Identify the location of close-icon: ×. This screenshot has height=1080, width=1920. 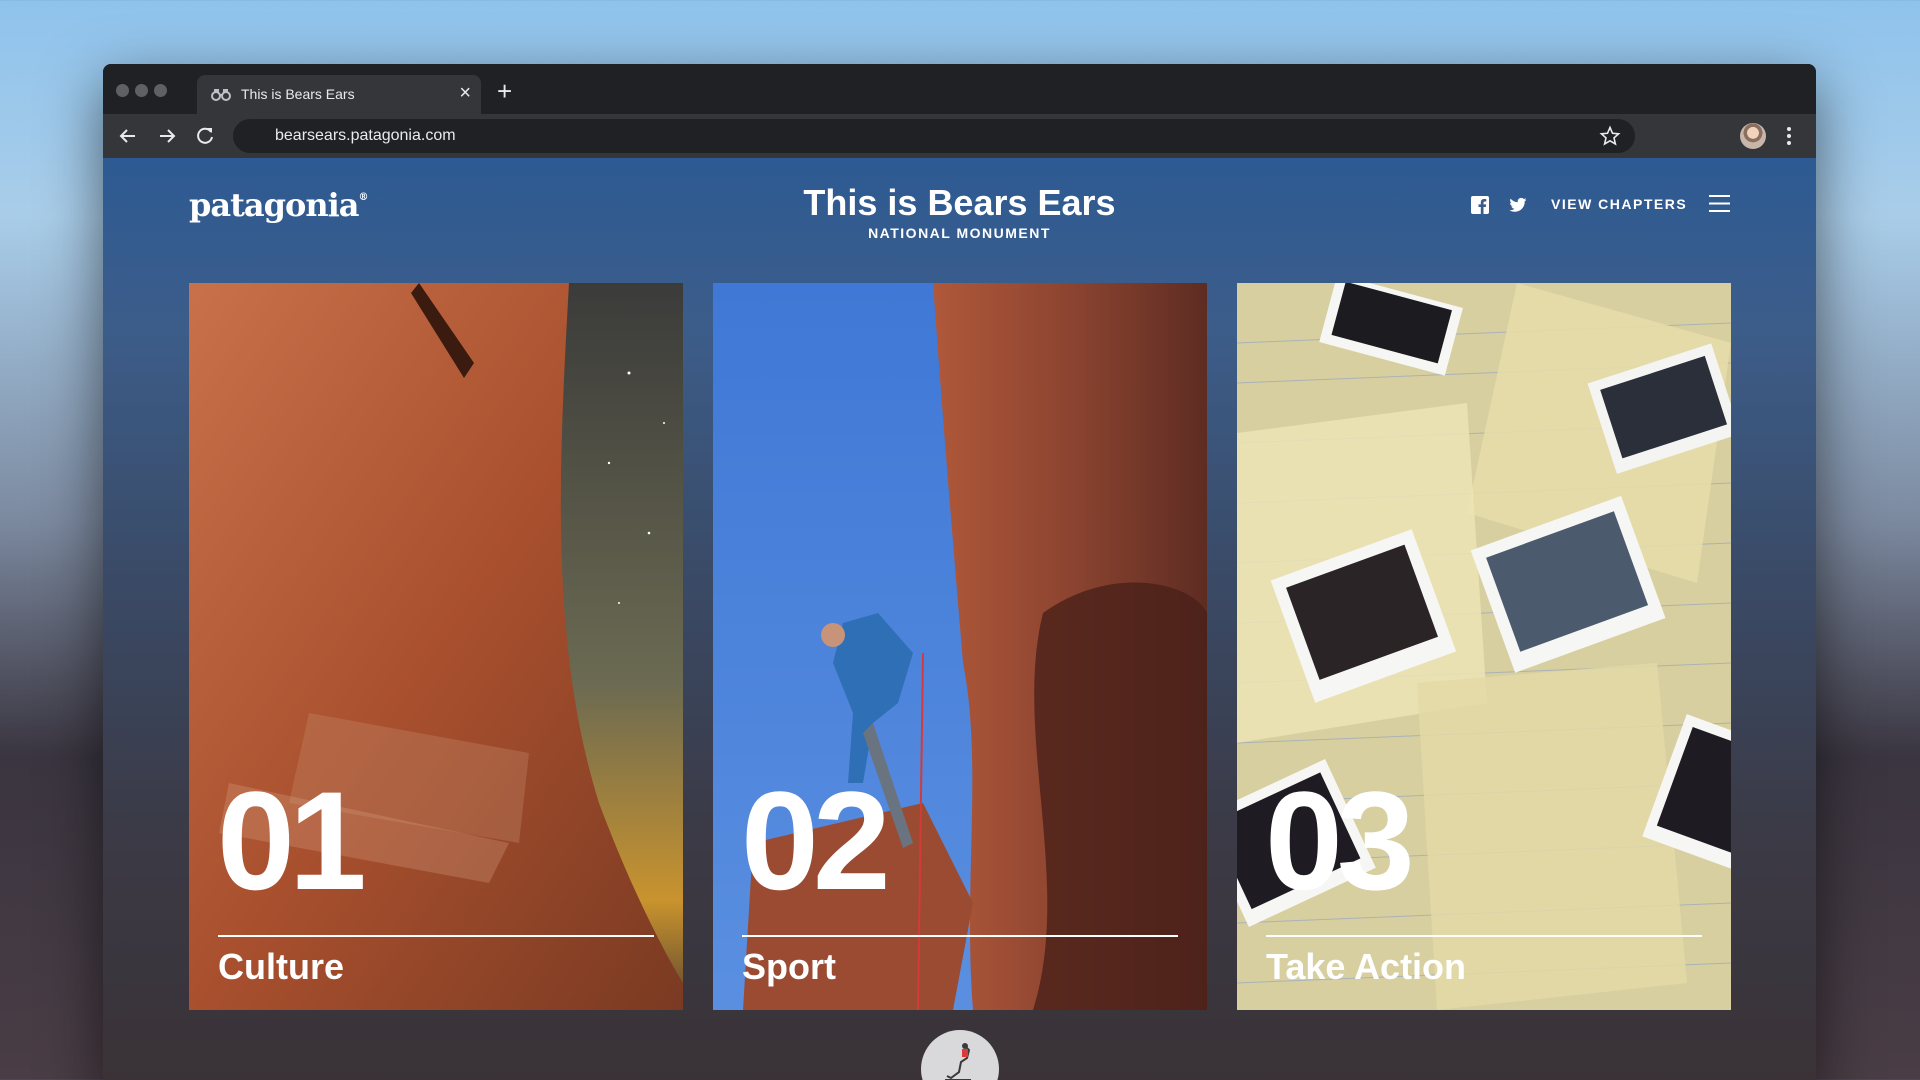
(465, 93).